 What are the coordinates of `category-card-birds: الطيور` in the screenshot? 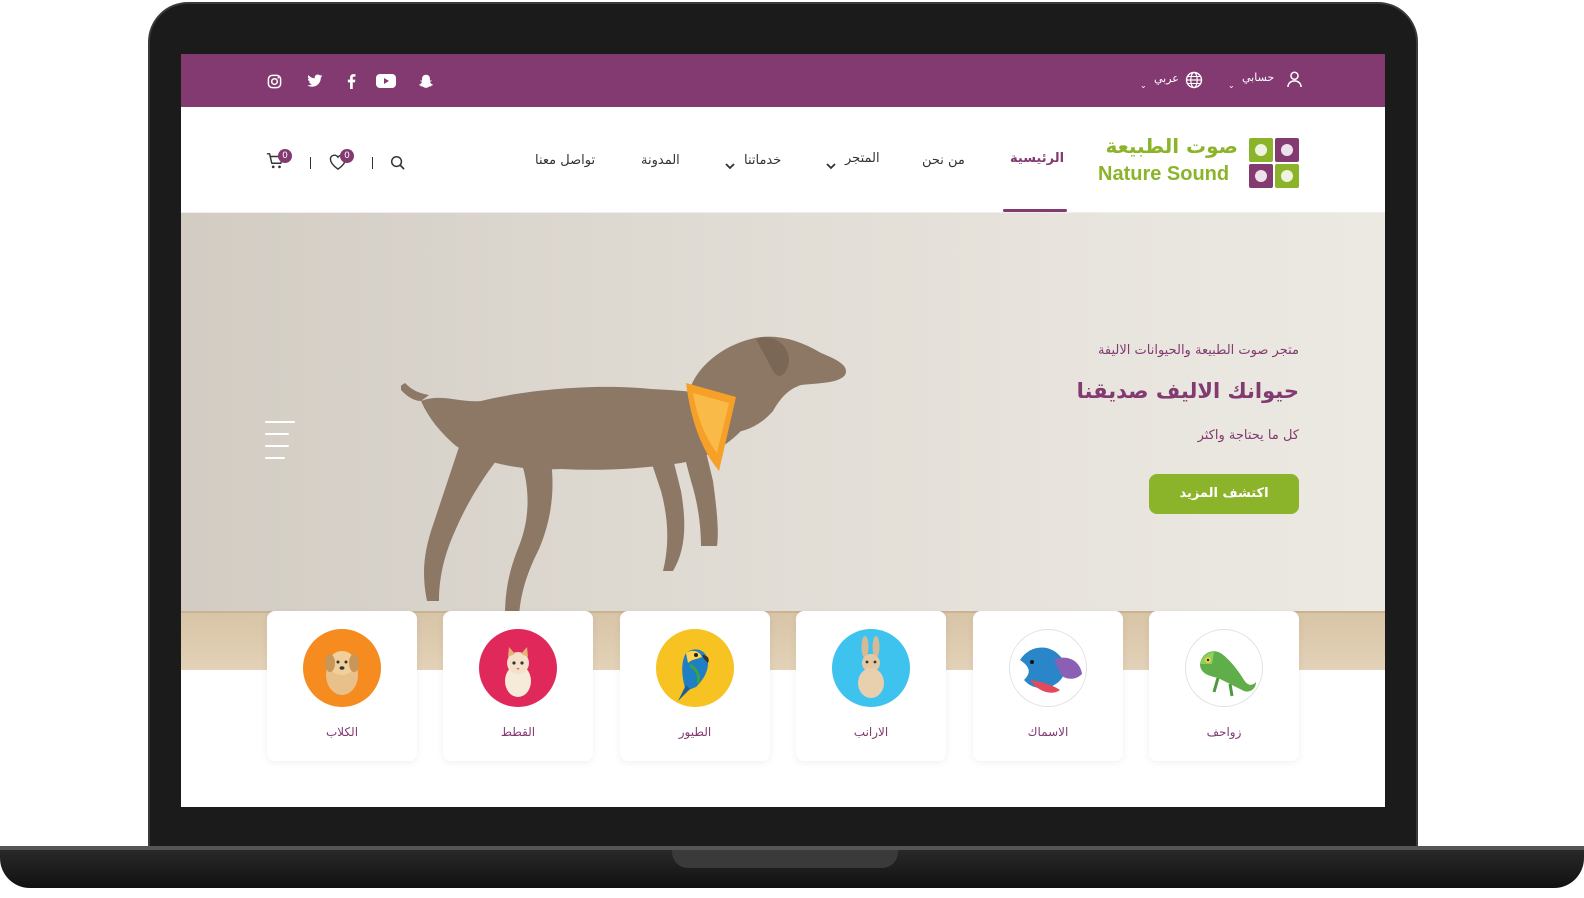 It's located at (695, 686).